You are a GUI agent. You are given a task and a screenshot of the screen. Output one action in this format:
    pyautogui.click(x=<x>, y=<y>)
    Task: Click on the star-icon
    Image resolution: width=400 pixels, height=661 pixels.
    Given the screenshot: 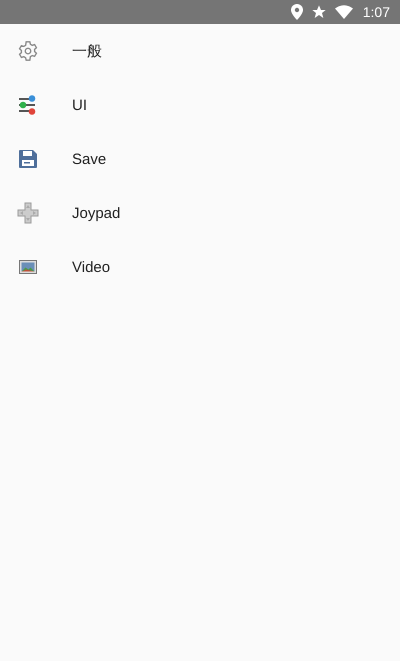 What is the action you would take?
    pyautogui.click(x=318, y=12)
    